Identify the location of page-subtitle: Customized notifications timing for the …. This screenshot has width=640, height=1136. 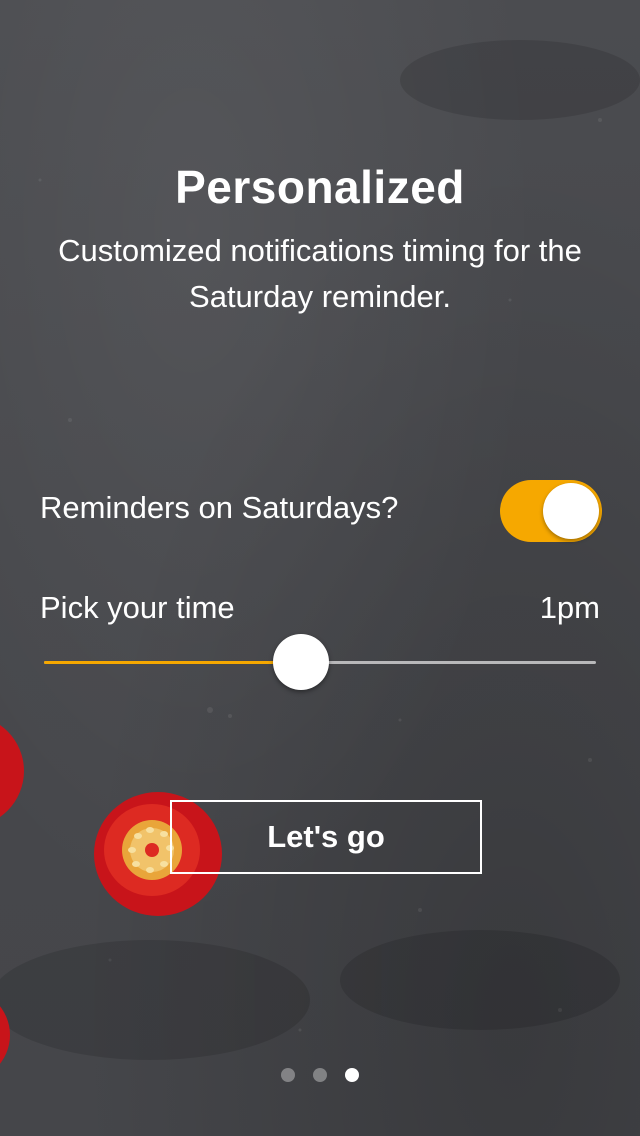
(320, 273).